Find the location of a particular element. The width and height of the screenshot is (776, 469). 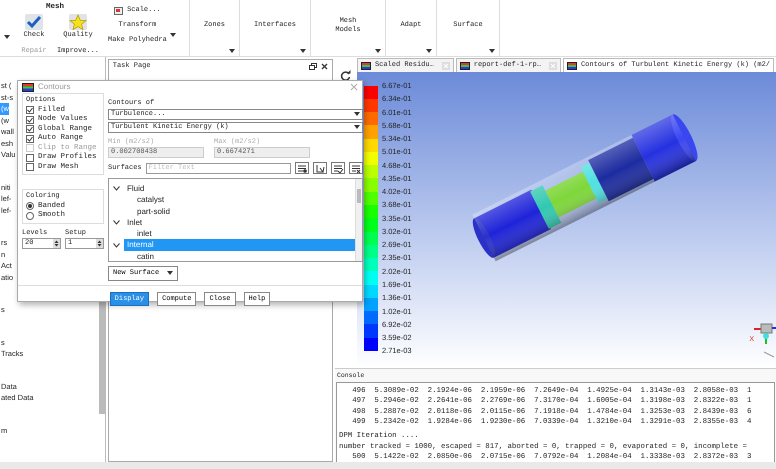

tree-item: catalyst is located at coordinates (151, 200).